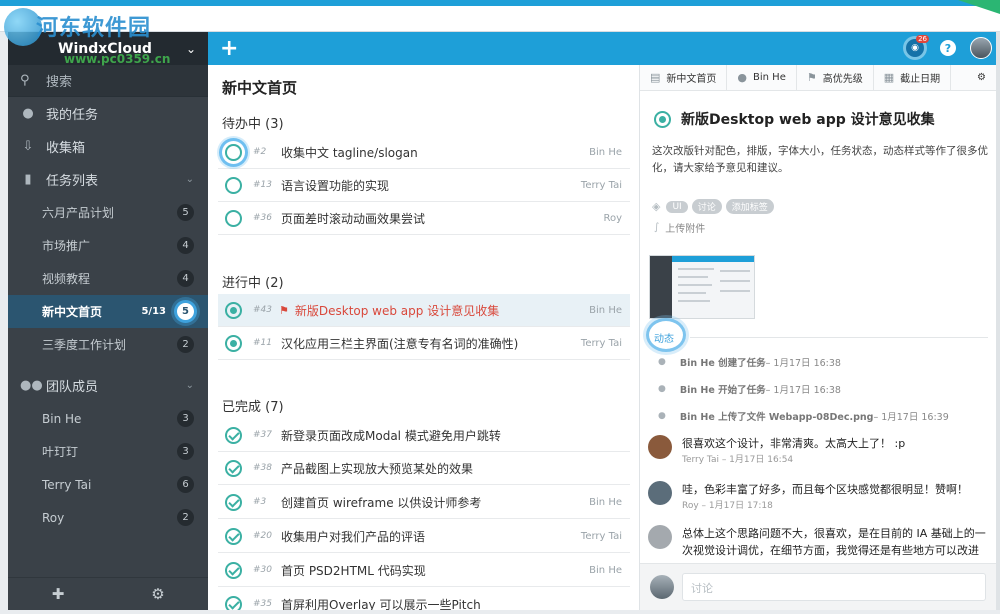 This screenshot has height=614, width=1000. What do you see at coordinates (108, 245) in the screenshot?
I see `sidebar-list-item: 市场推广 4` at bounding box center [108, 245].